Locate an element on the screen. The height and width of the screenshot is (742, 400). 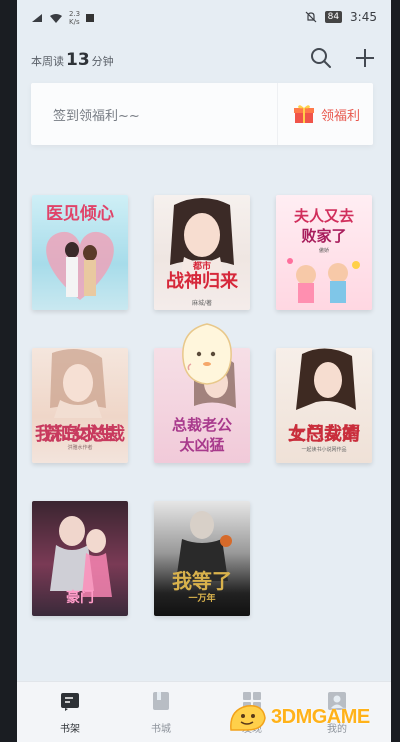
gift-icon is located at coordinates (304, 114).